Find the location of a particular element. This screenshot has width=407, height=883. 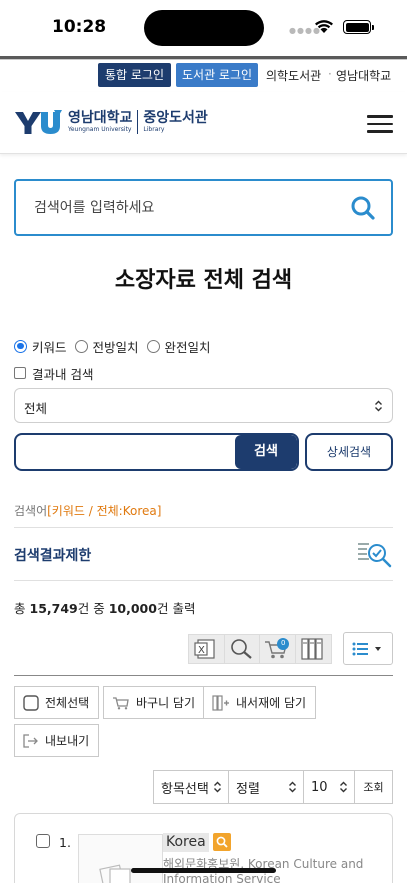

select-all-button: 전체선택 is located at coordinates (57, 702).